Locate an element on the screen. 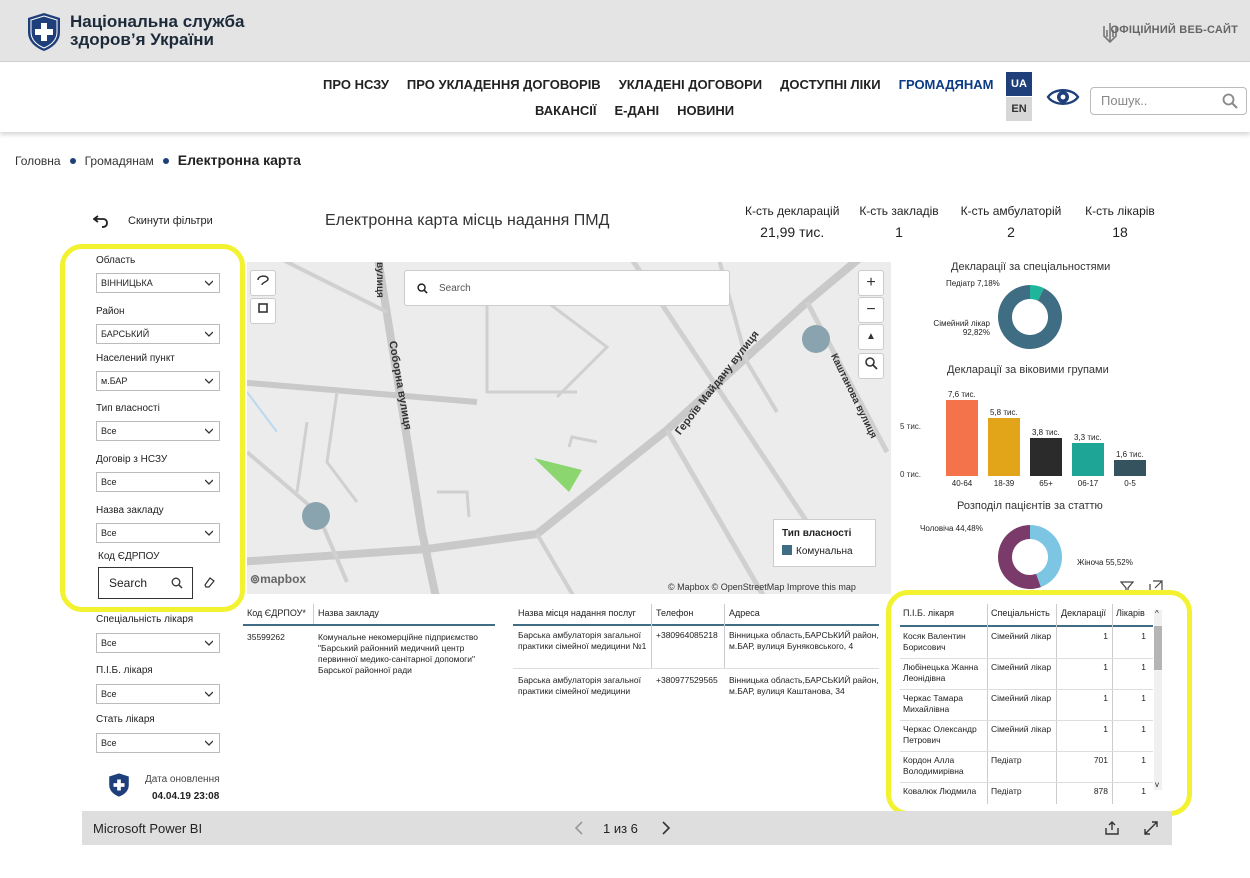  bar-value-label: 5,8 тис. is located at coordinates (1004, 412).